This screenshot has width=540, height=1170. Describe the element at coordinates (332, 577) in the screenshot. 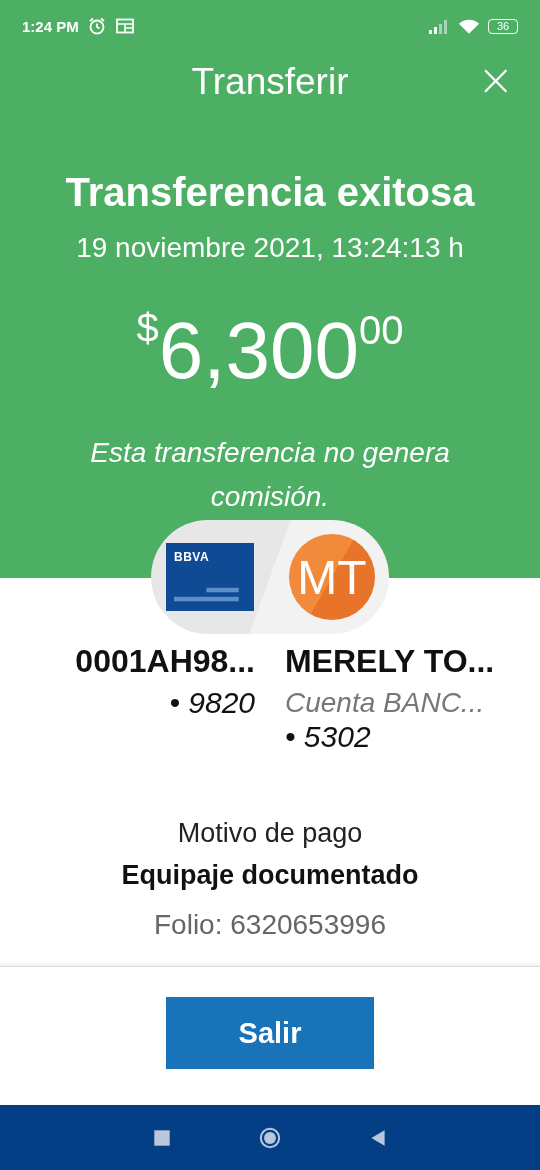

I see `avatar-initials: MT` at that location.